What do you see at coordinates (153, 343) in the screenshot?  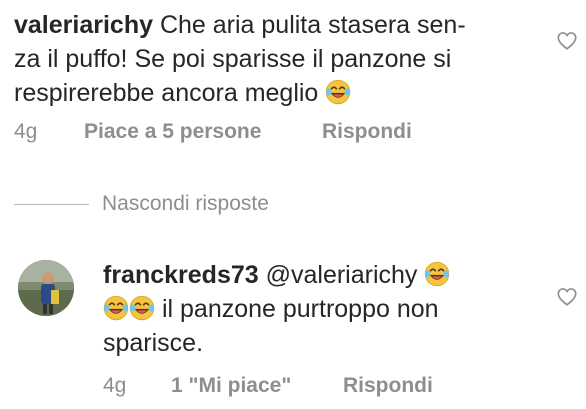 I see `reply-text-line-3: sparisce.` at bounding box center [153, 343].